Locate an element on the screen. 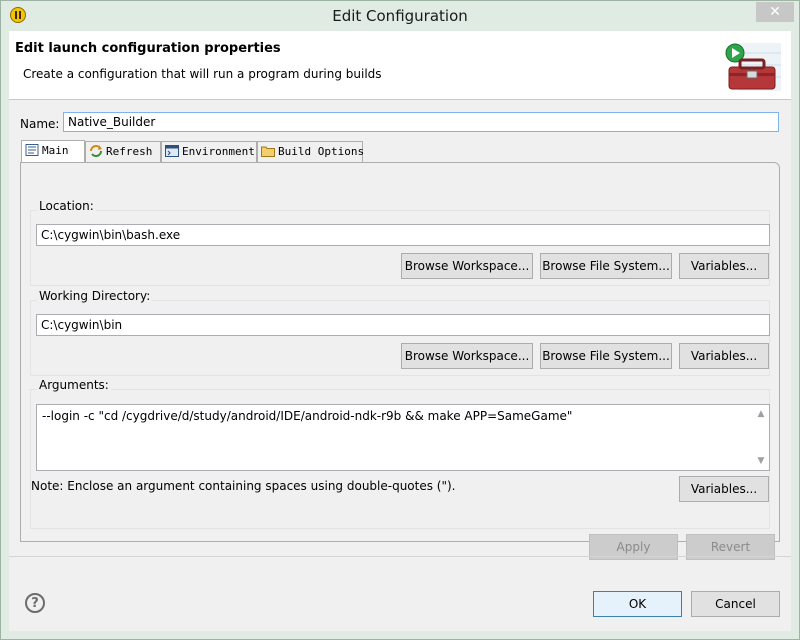 The height and width of the screenshot is (640, 800). tab-main: Main is located at coordinates (53, 151).